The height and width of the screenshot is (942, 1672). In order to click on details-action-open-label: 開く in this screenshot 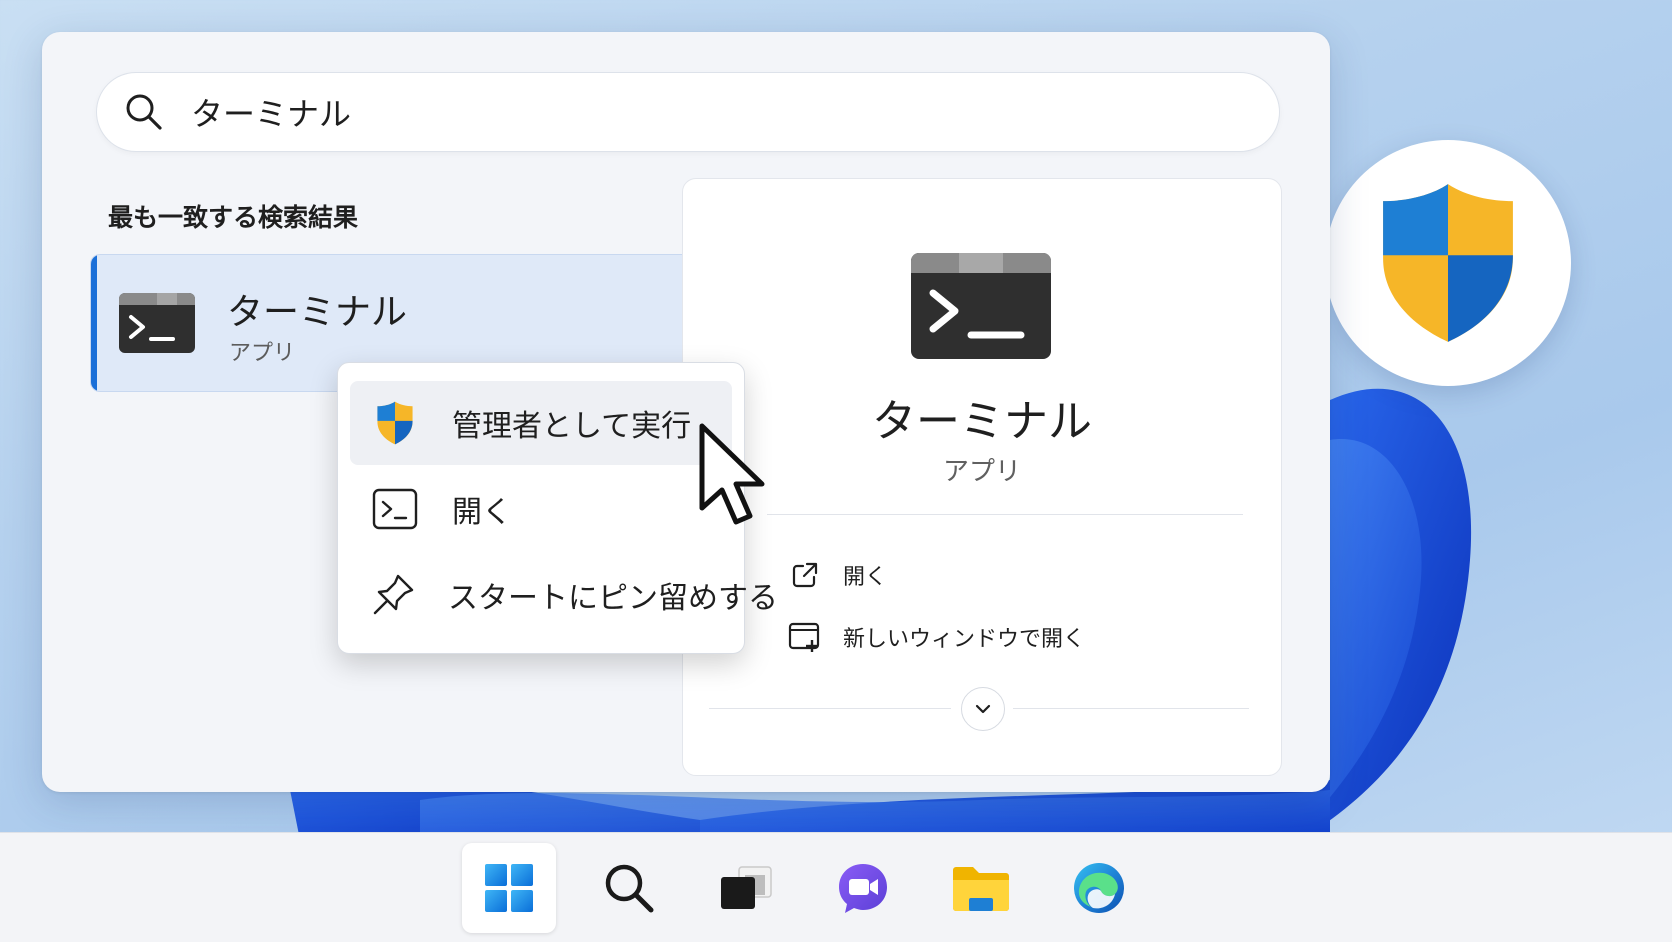, I will do `click(865, 577)`.